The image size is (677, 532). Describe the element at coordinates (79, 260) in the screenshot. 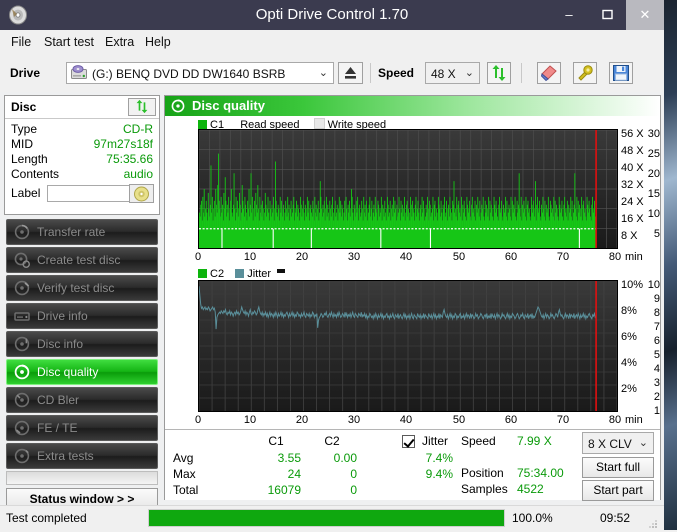

I see `sidebar-item-label: Create test disc` at that location.